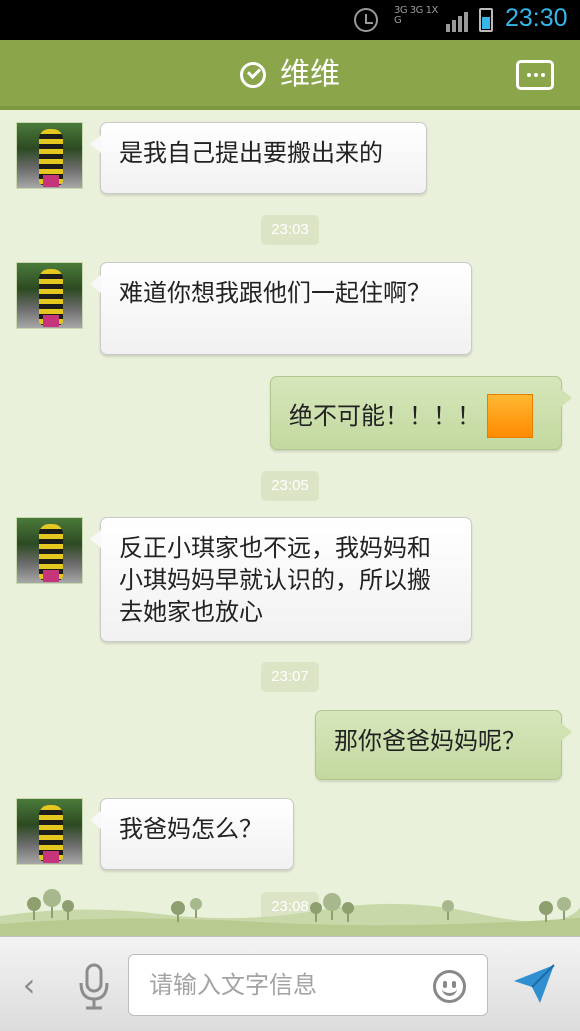  Describe the element at coordinates (275, 293) in the screenshot. I see `message-text: 难道你想我跟他们一起住啊？` at that location.